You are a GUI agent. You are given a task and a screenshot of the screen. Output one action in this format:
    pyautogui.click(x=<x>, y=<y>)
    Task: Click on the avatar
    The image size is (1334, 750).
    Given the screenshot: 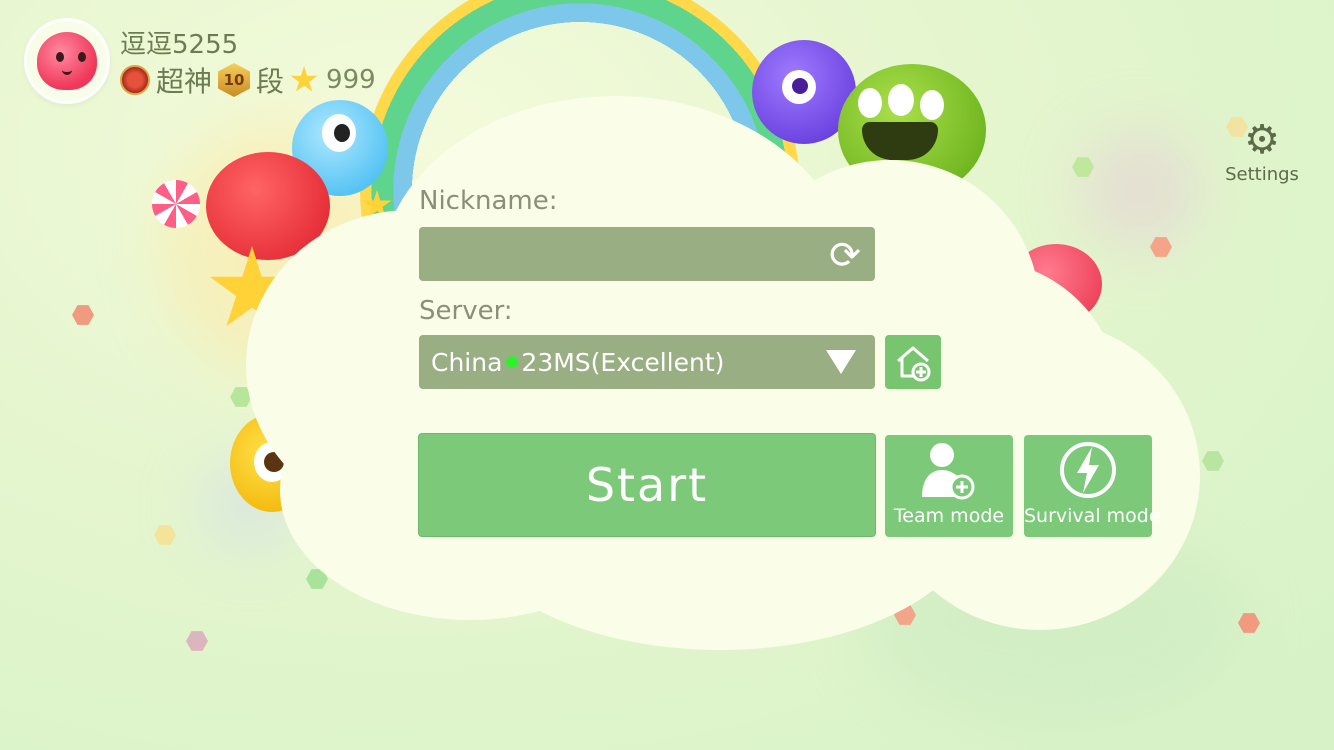 What is the action you would take?
    pyautogui.click(x=67, y=61)
    